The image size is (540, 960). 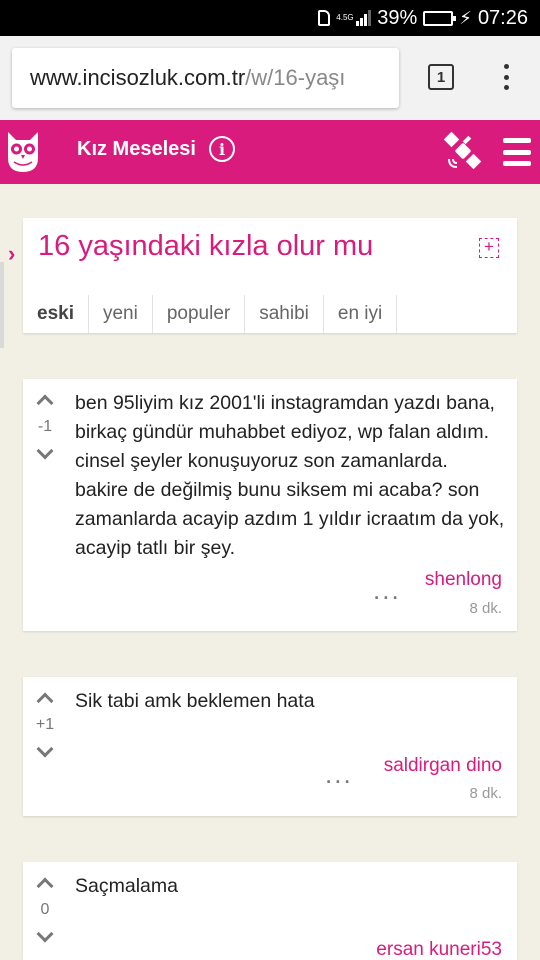 What do you see at coordinates (345, 17) in the screenshot?
I see `network-type: 4.5G` at bounding box center [345, 17].